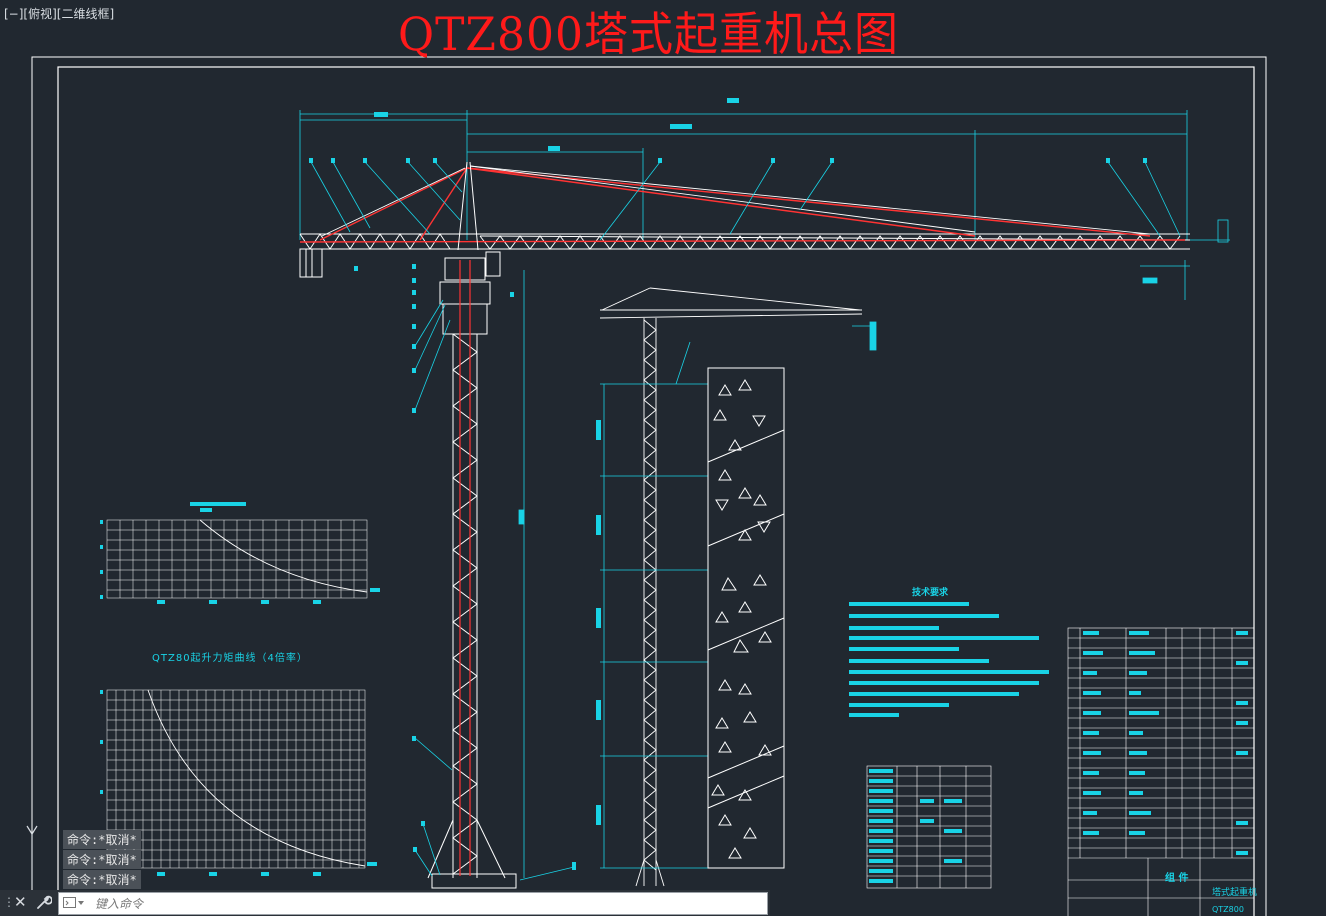  I want to click on command-input, so click(425, 903).